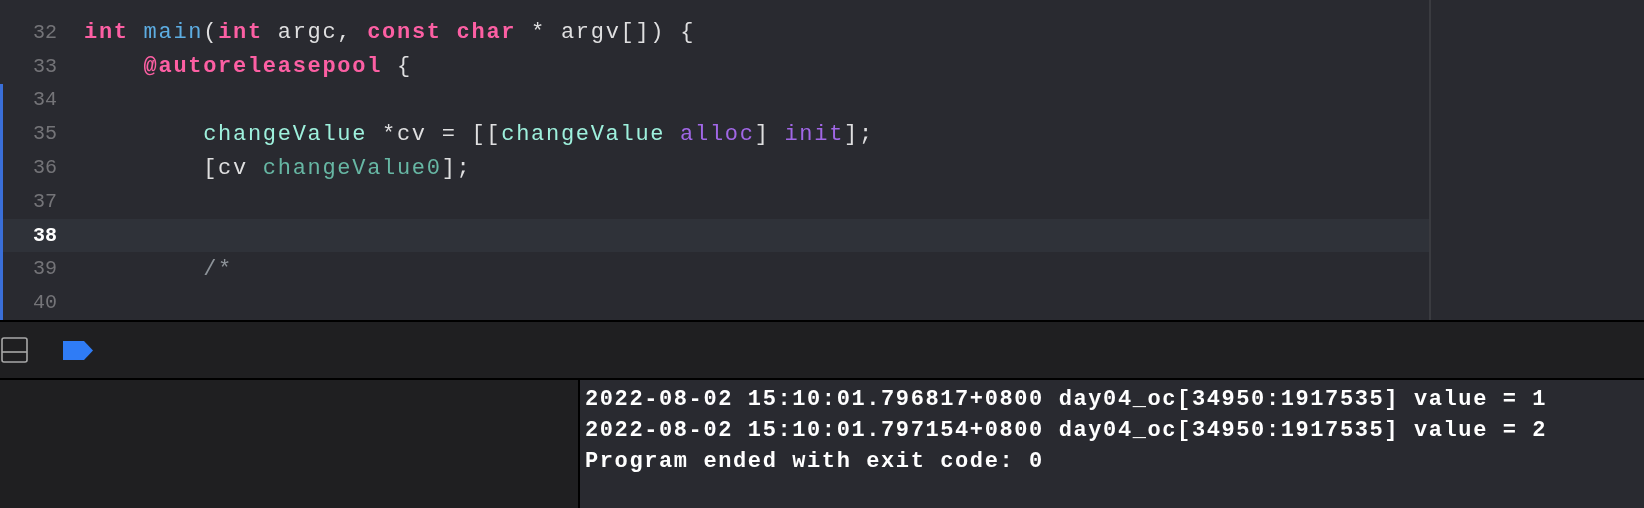 This screenshot has width=1644, height=508. I want to click on line-number: 36, so click(44, 168).